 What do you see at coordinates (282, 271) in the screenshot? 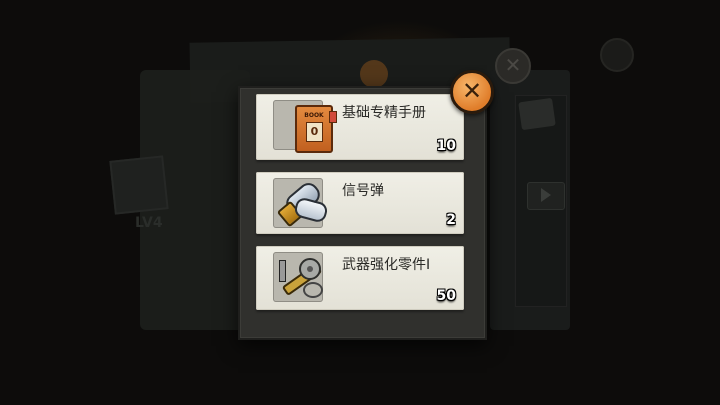
I see `bolt-part` at bounding box center [282, 271].